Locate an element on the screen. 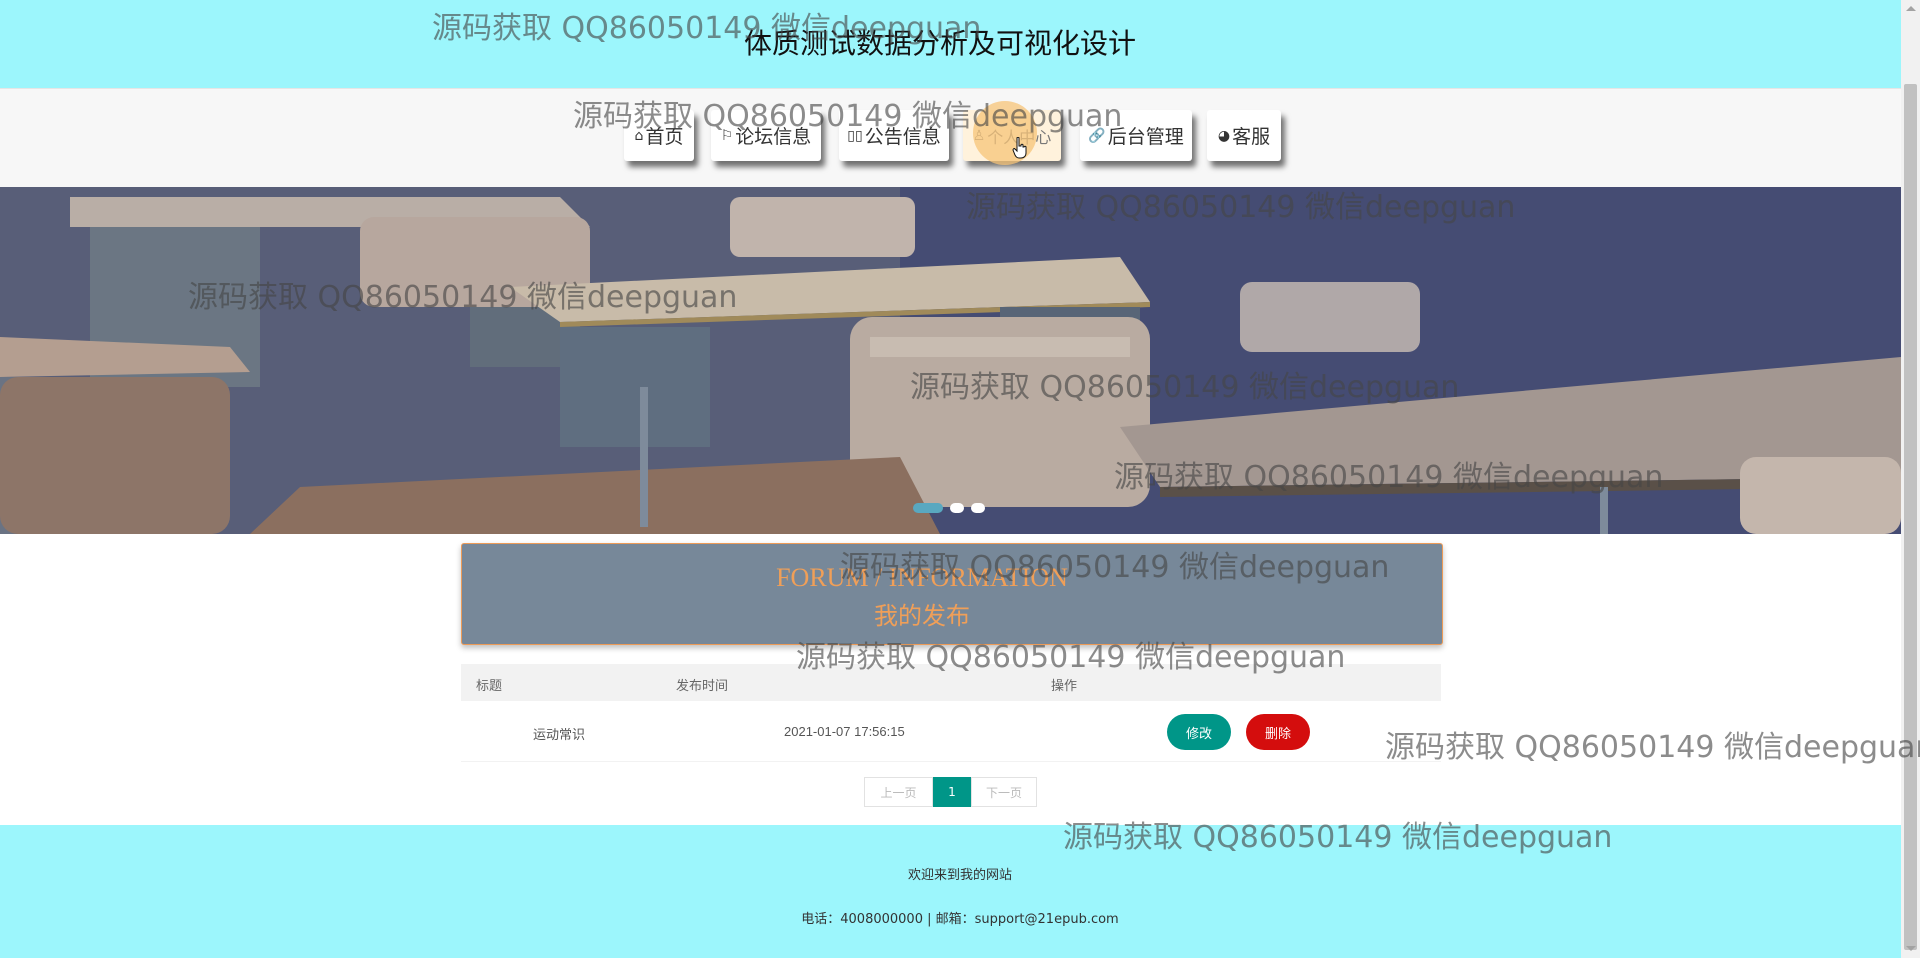  edit-button: 修改 is located at coordinates (1199, 732).